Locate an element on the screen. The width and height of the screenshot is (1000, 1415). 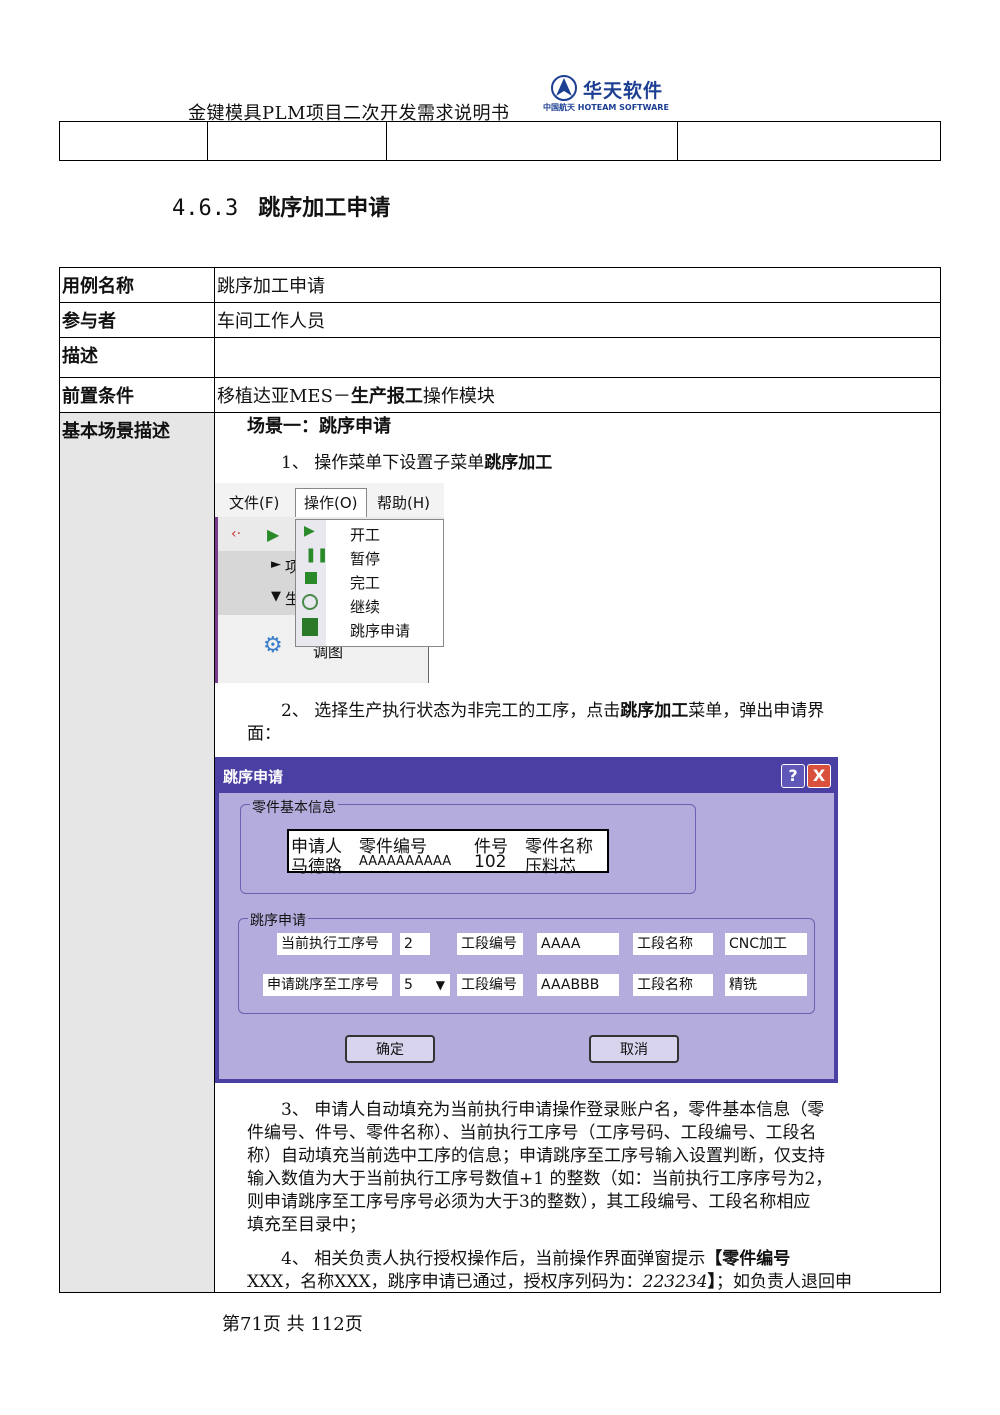
stop-icon is located at coordinates (311, 578).